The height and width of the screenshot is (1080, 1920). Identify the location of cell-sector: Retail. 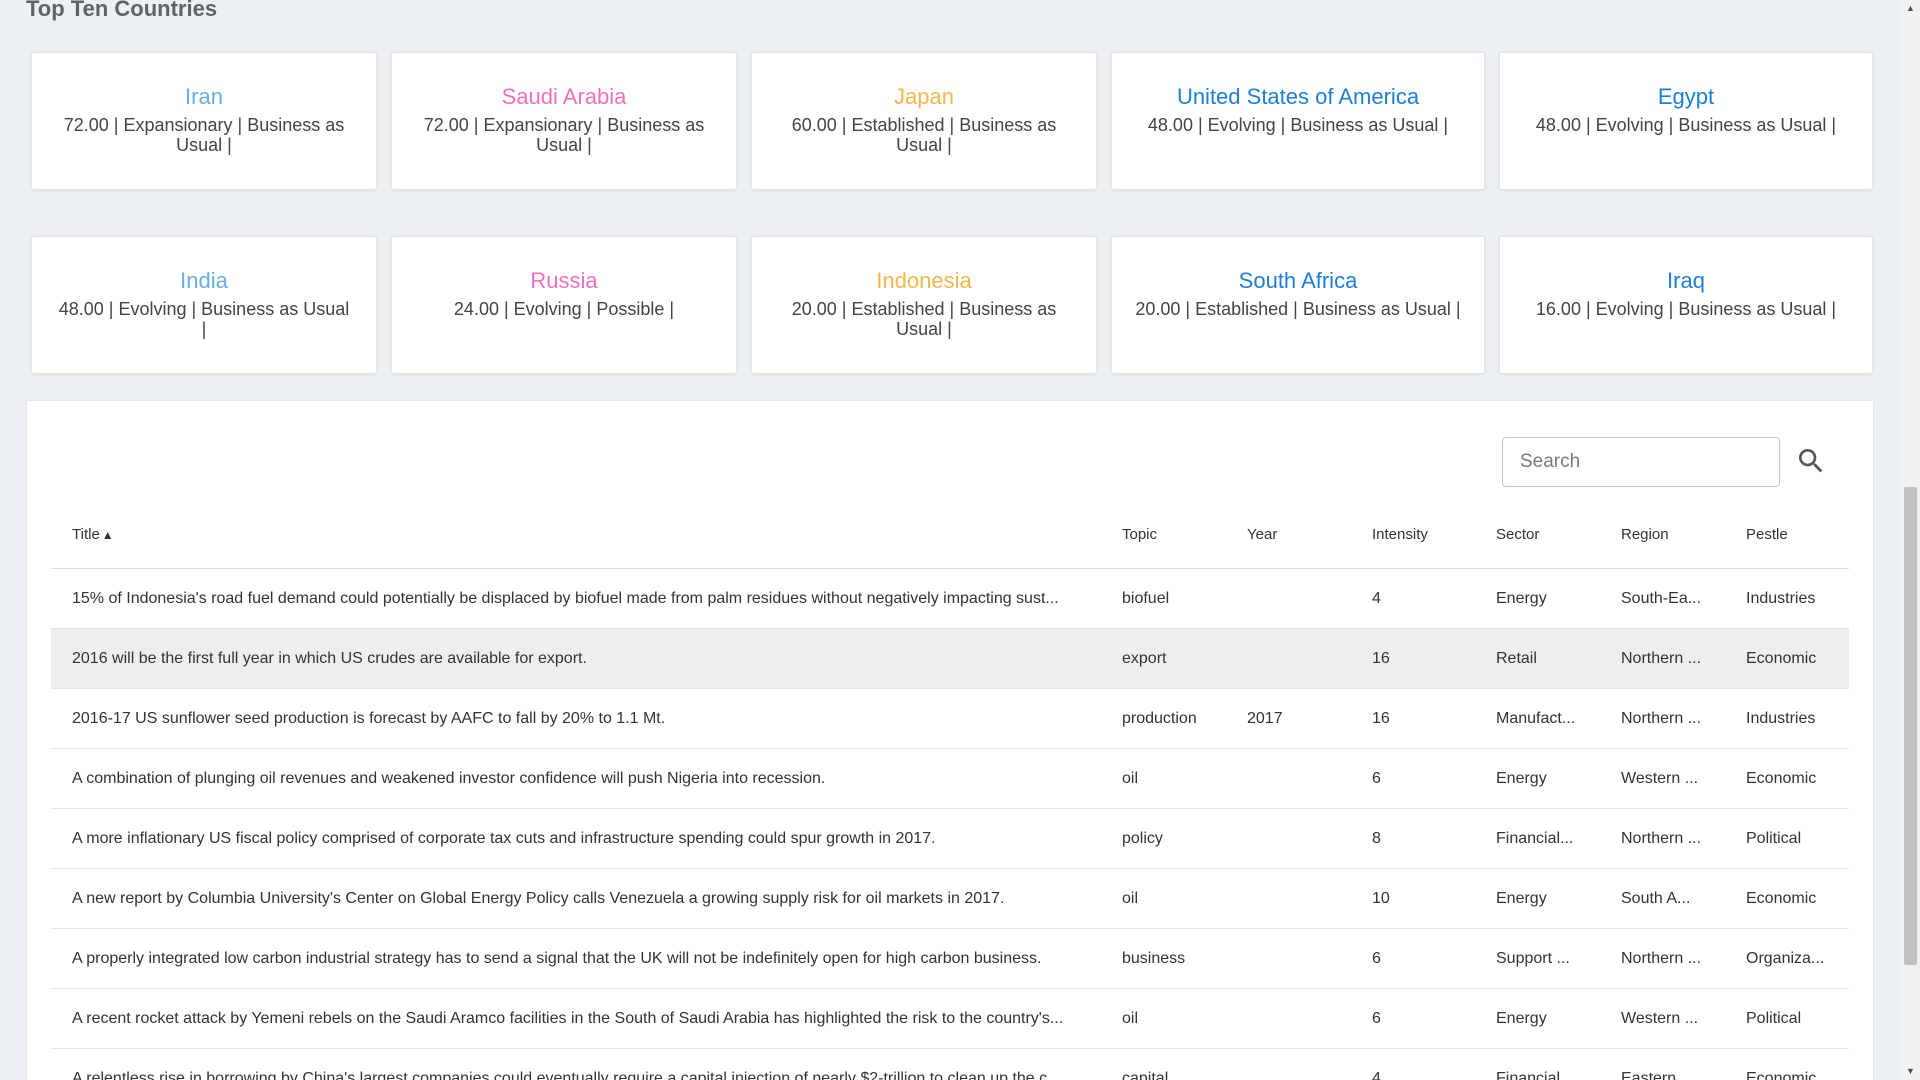
(1516, 658).